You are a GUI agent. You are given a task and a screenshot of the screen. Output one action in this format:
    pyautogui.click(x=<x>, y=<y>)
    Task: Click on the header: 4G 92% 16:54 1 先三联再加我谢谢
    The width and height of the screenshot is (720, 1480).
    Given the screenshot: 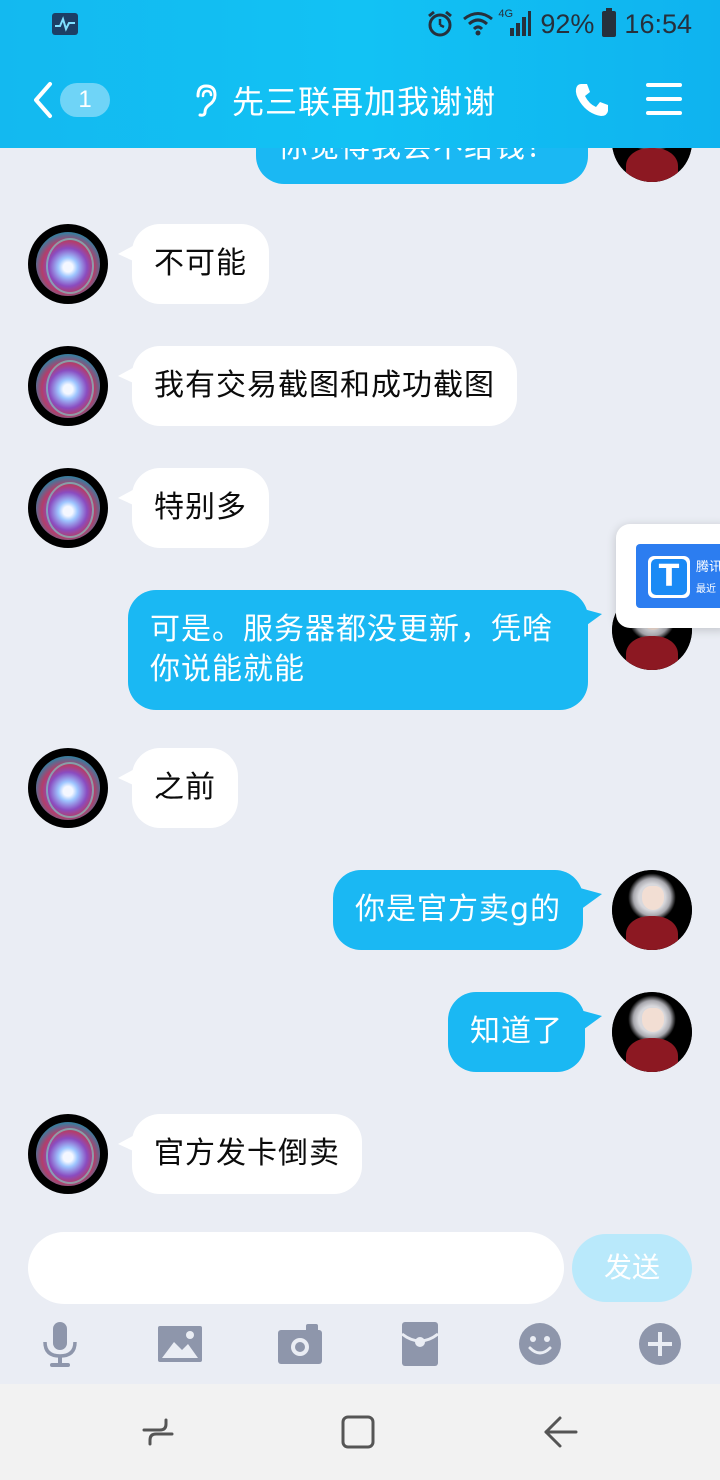 What is the action you would take?
    pyautogui.click(x=360, y=74)
    